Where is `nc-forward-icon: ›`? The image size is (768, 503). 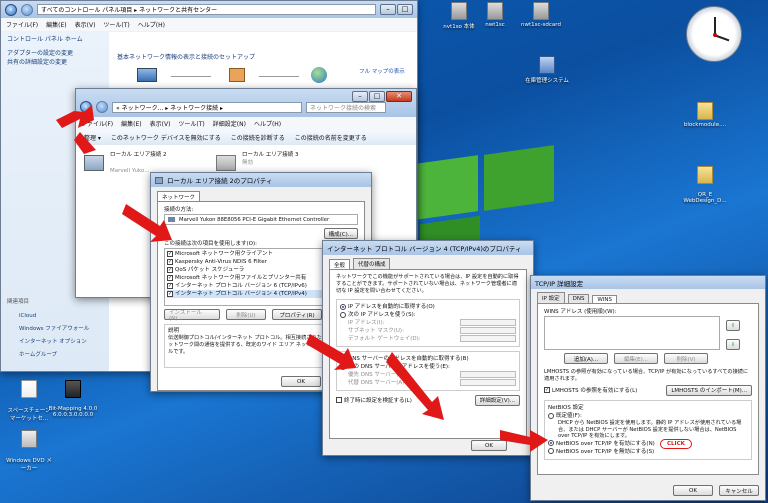 nc-forward-icon: › is located at coordinates (102, 107).